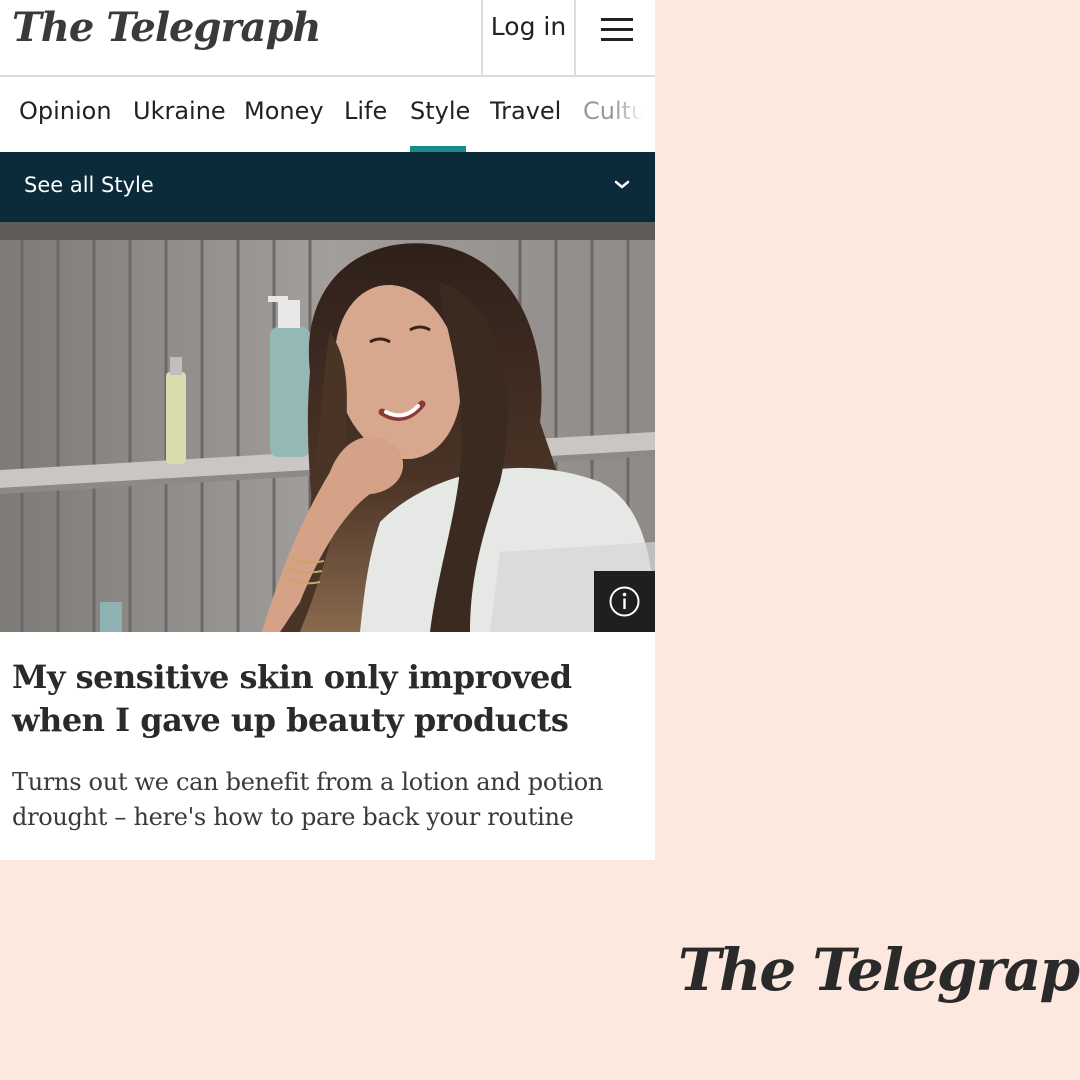 The width and height of the screenshot is (1080, 1080). Describe the element at coordinates (284, 111) in the screenshot. I see `nav-item-money: Money` at that location.